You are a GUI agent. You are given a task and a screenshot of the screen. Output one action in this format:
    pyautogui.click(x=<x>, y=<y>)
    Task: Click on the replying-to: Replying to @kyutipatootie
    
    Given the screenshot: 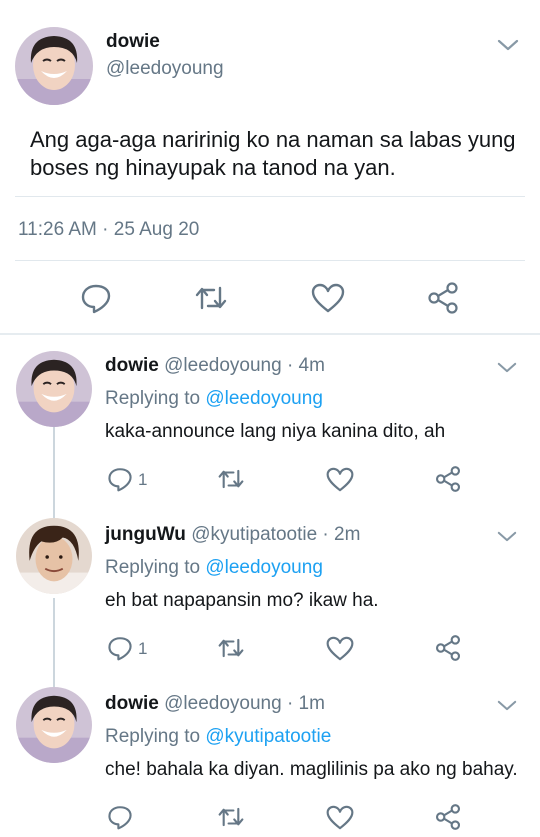 What is the action you would take?
    pyautogui.click(x=218, y=737)
    